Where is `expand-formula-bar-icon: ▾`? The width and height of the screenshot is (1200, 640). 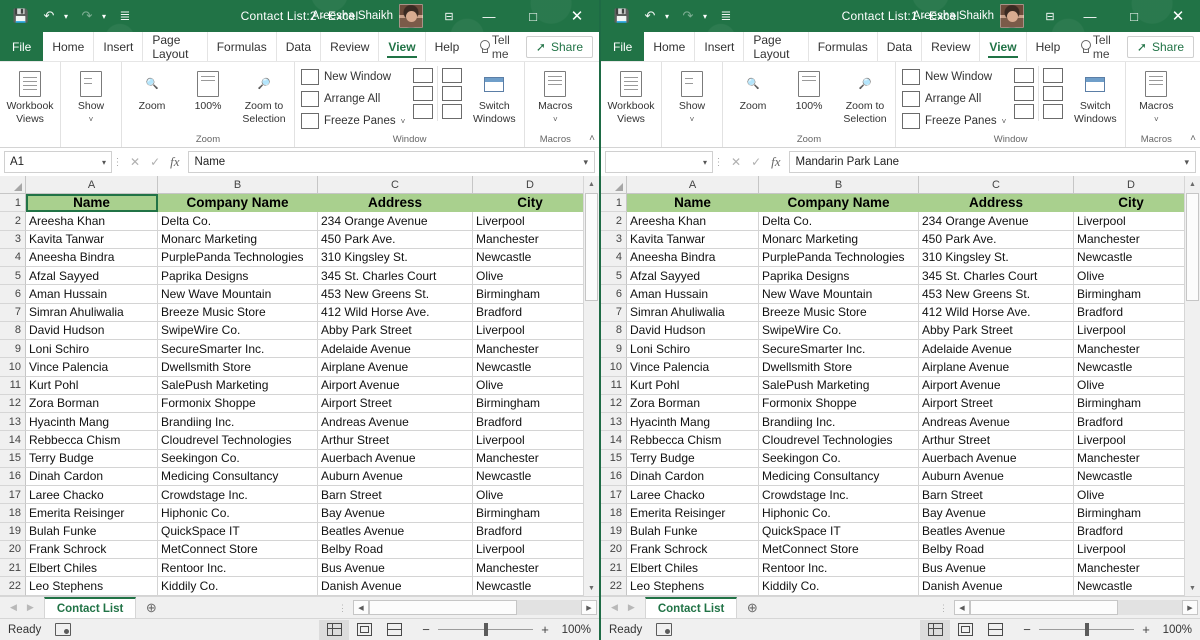
expand-formula-bar-icon: ▾ is located at coordinates (585, 162).